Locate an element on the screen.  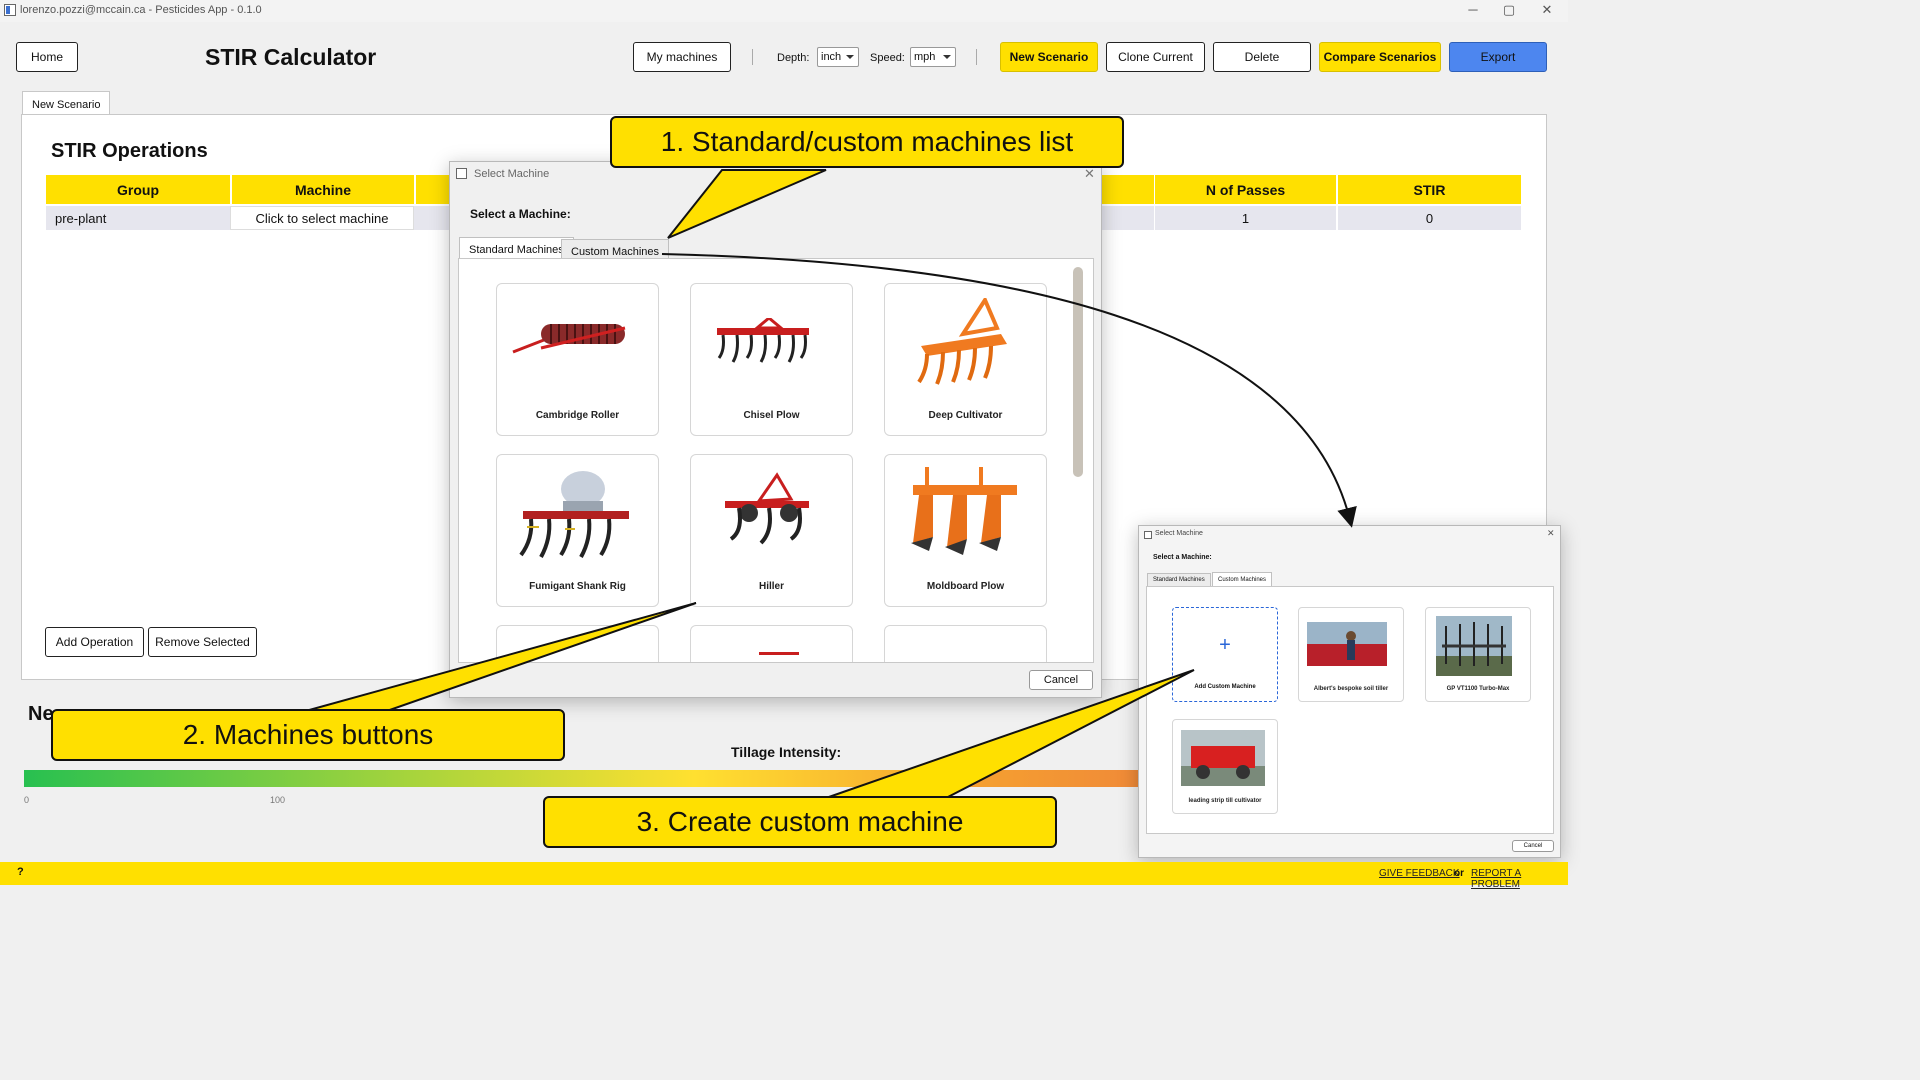
turbo-max-photo is located at coordinates (1474, 646).